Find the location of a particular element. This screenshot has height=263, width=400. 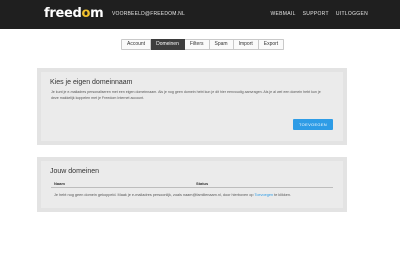

tab-export: Export is located at coordinates (271, 44).